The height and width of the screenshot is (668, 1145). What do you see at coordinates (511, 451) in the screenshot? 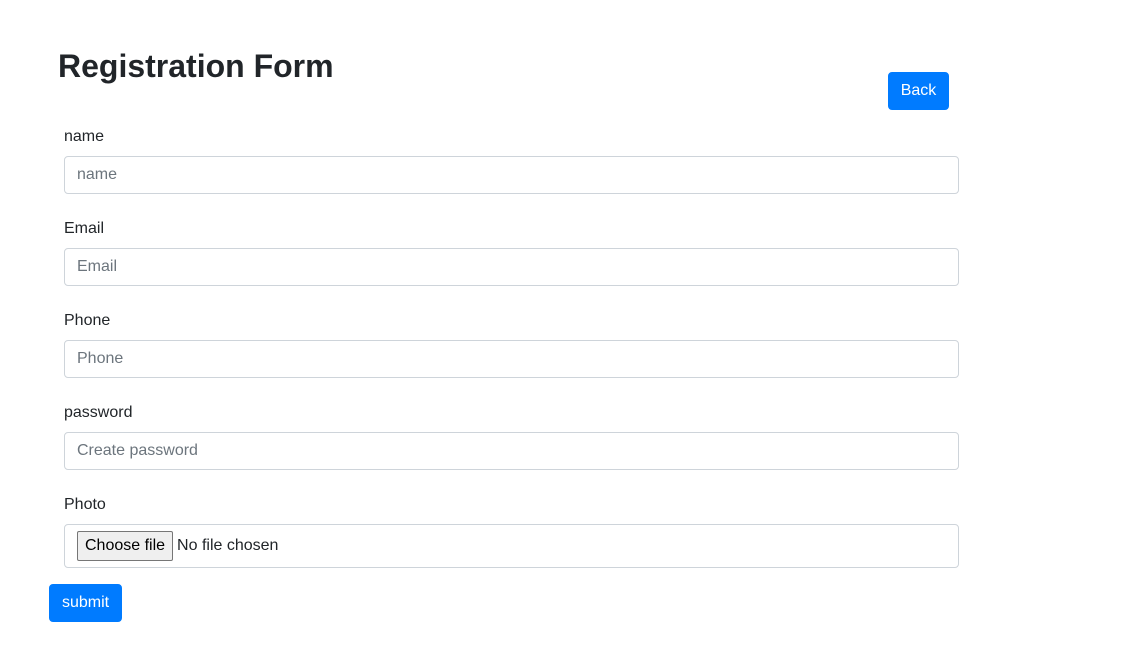
I see `password-input` at bounding box center [511, 451].